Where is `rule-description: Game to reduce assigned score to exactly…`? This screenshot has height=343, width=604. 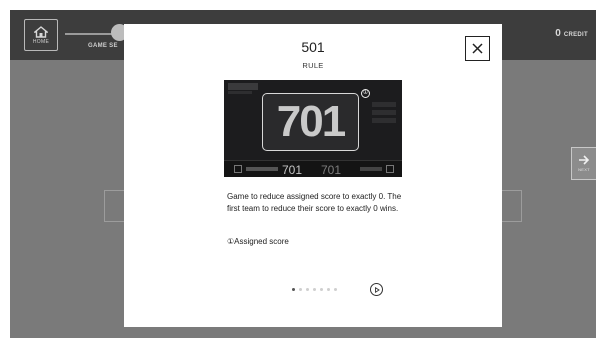
rule-description: Game to reduce assigned score to exactly… is located at coordinates (314, 202).